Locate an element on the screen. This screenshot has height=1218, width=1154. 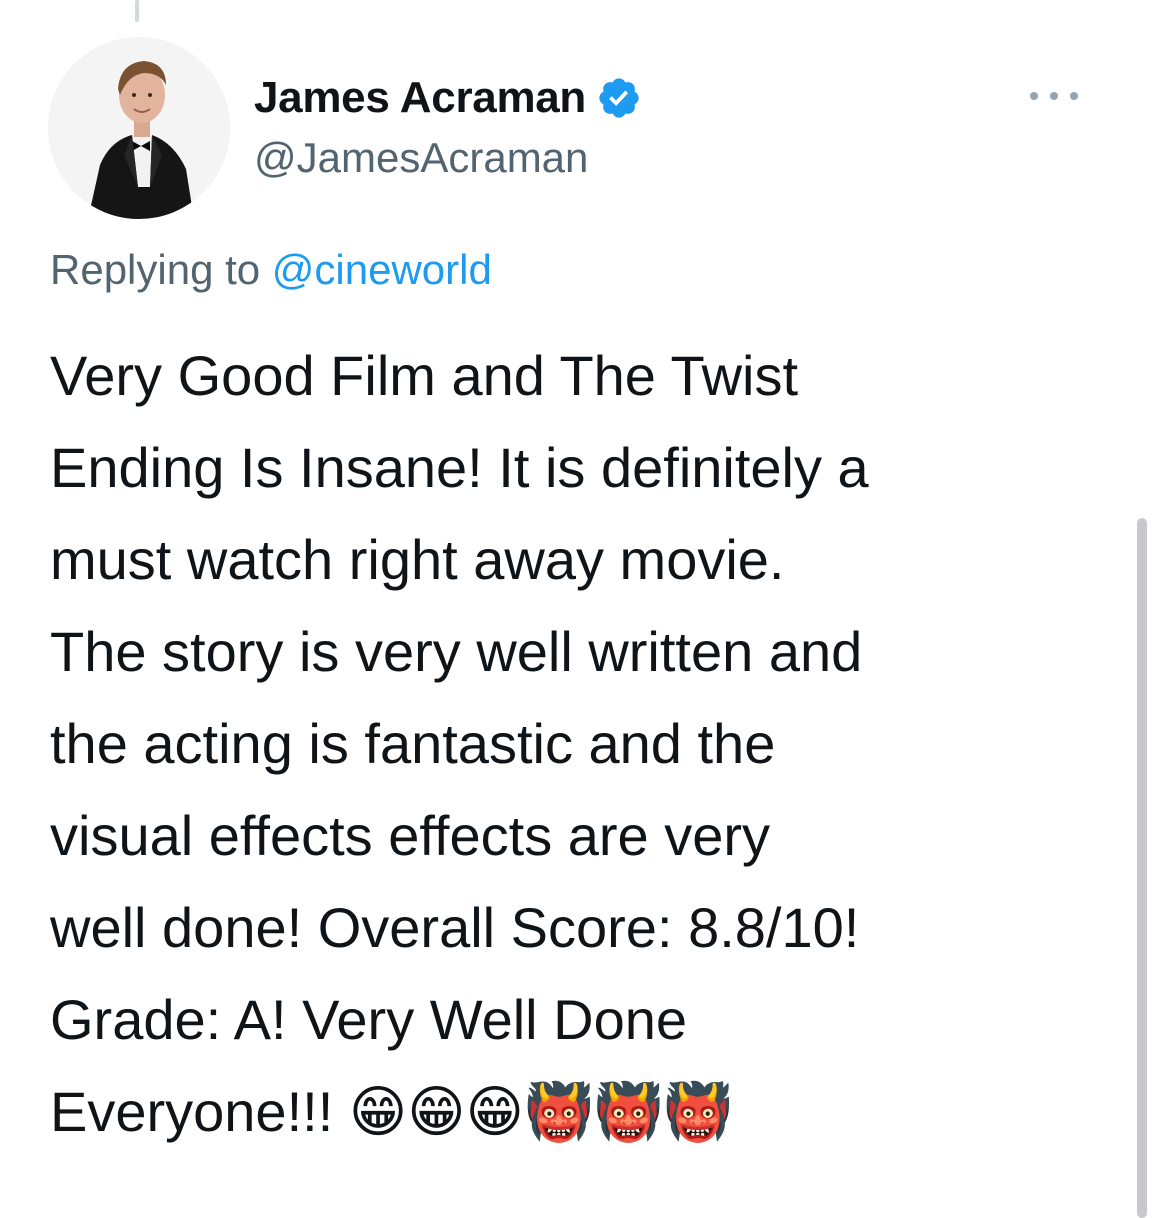
reply-target-link: @cineworld is located at coordinates (382, 269).